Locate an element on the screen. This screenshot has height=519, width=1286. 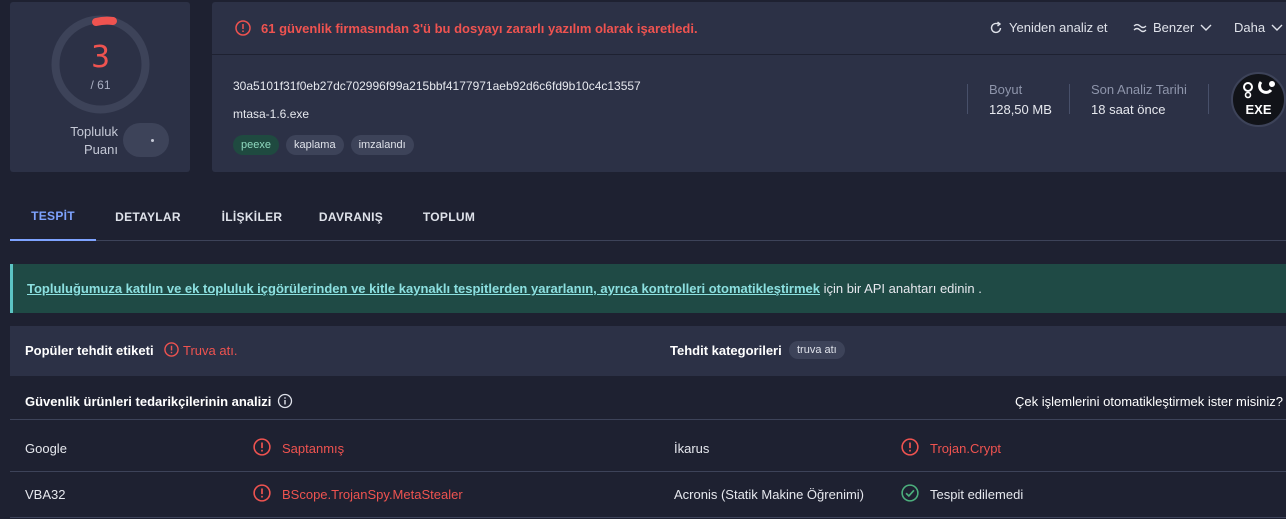
last-analysis-value: 18 saat önce is located at coordinates (1128, 109).